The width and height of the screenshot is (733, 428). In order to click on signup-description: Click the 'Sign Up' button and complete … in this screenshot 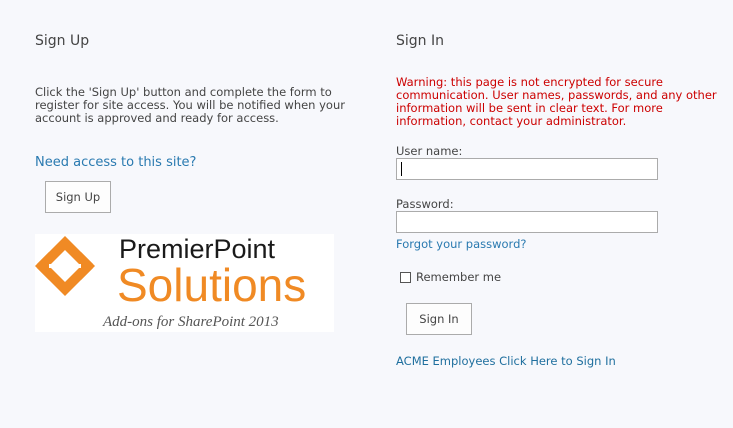, I will do `click(190, 105)`.